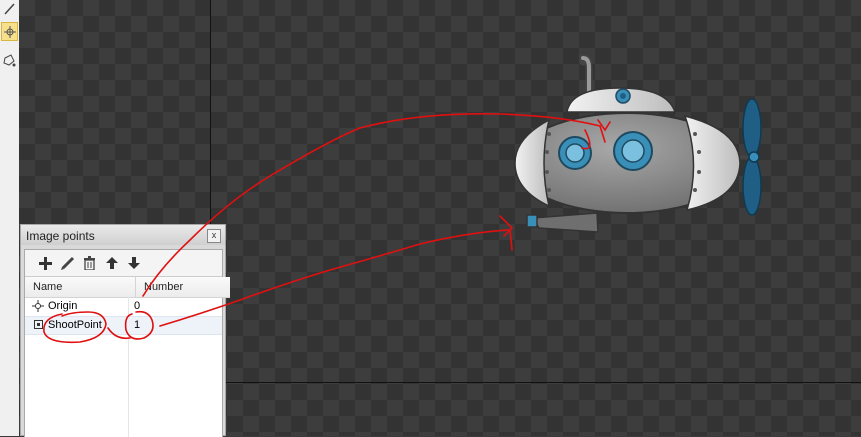  I want to click on move-up-icon, so click(111, 263).